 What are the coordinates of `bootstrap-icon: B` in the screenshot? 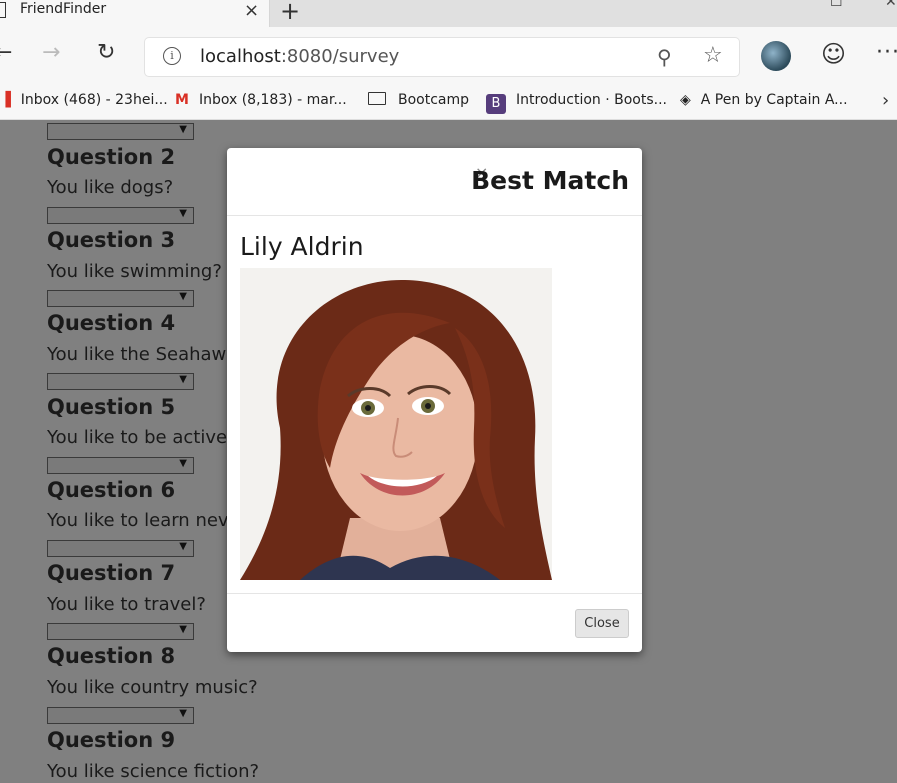 It's located at (496, 104).